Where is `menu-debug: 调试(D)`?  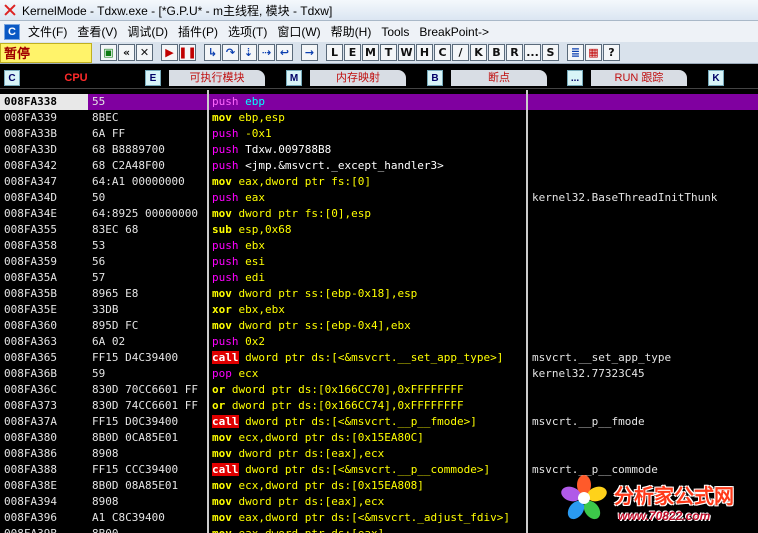
menu-debug: 调试(D) is located at coordinates (148, 31).